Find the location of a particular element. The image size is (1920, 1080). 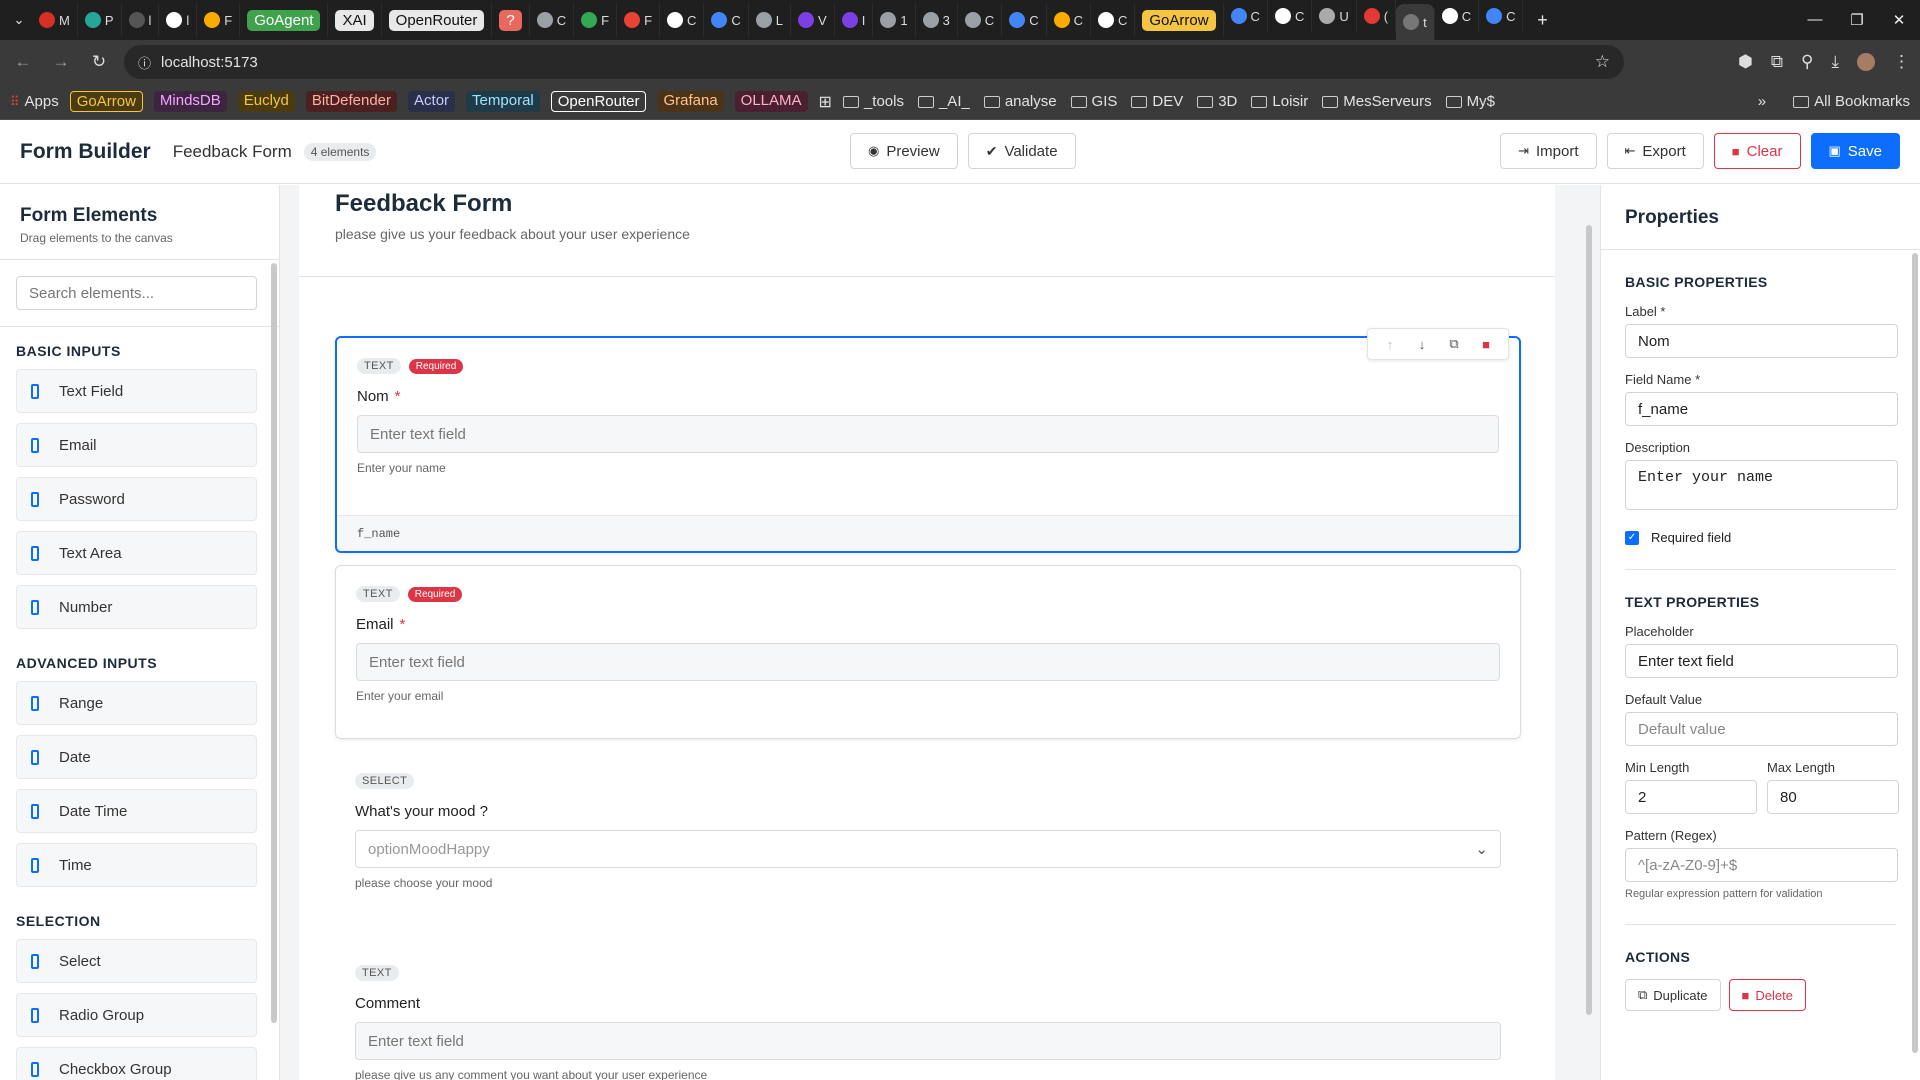

element-password: Password is located at coordinates (136, 499).